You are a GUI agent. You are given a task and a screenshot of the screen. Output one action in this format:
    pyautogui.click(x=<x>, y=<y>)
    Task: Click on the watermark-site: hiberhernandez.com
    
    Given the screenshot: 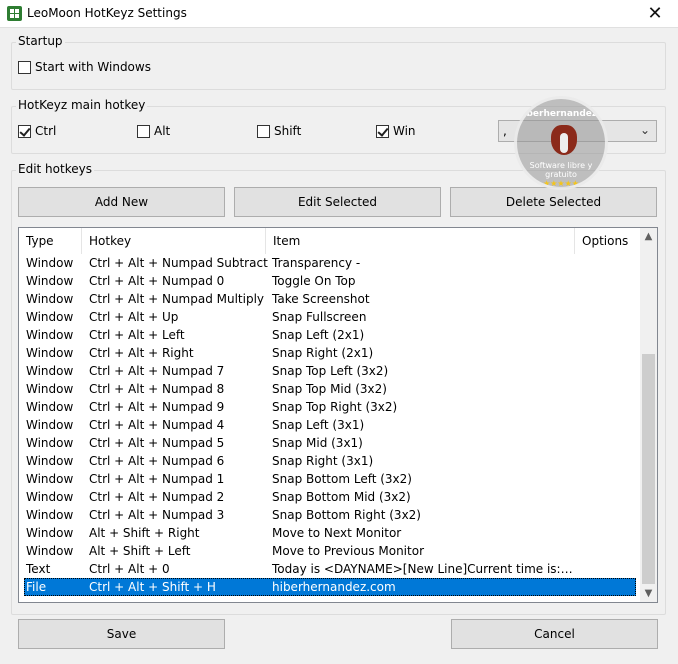 What is the action you would take?
    pyautogui.click(x=561, y=114)
    